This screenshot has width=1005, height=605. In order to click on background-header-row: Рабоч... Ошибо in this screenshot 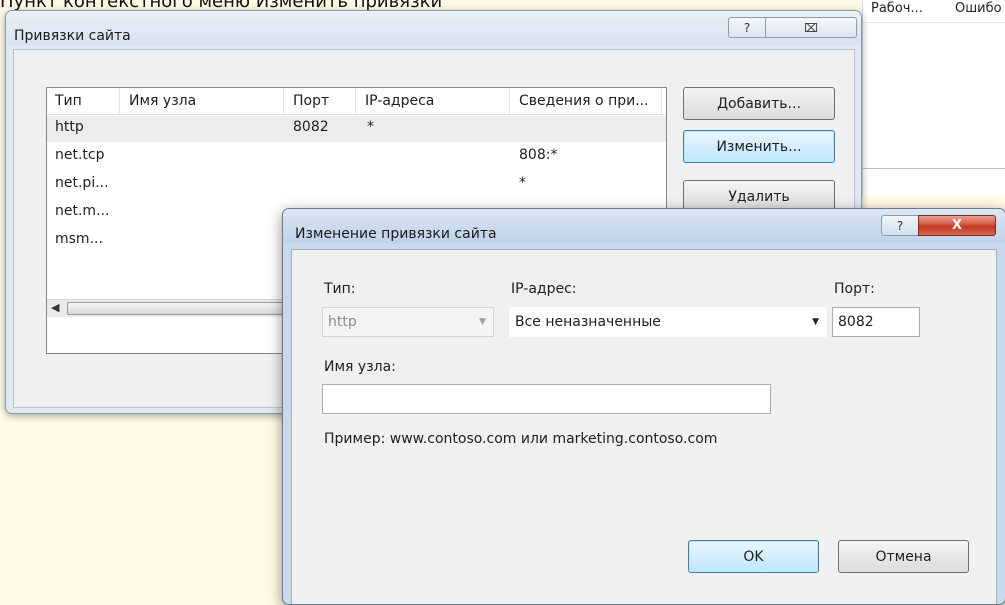, I will do `click(934, 11)`.